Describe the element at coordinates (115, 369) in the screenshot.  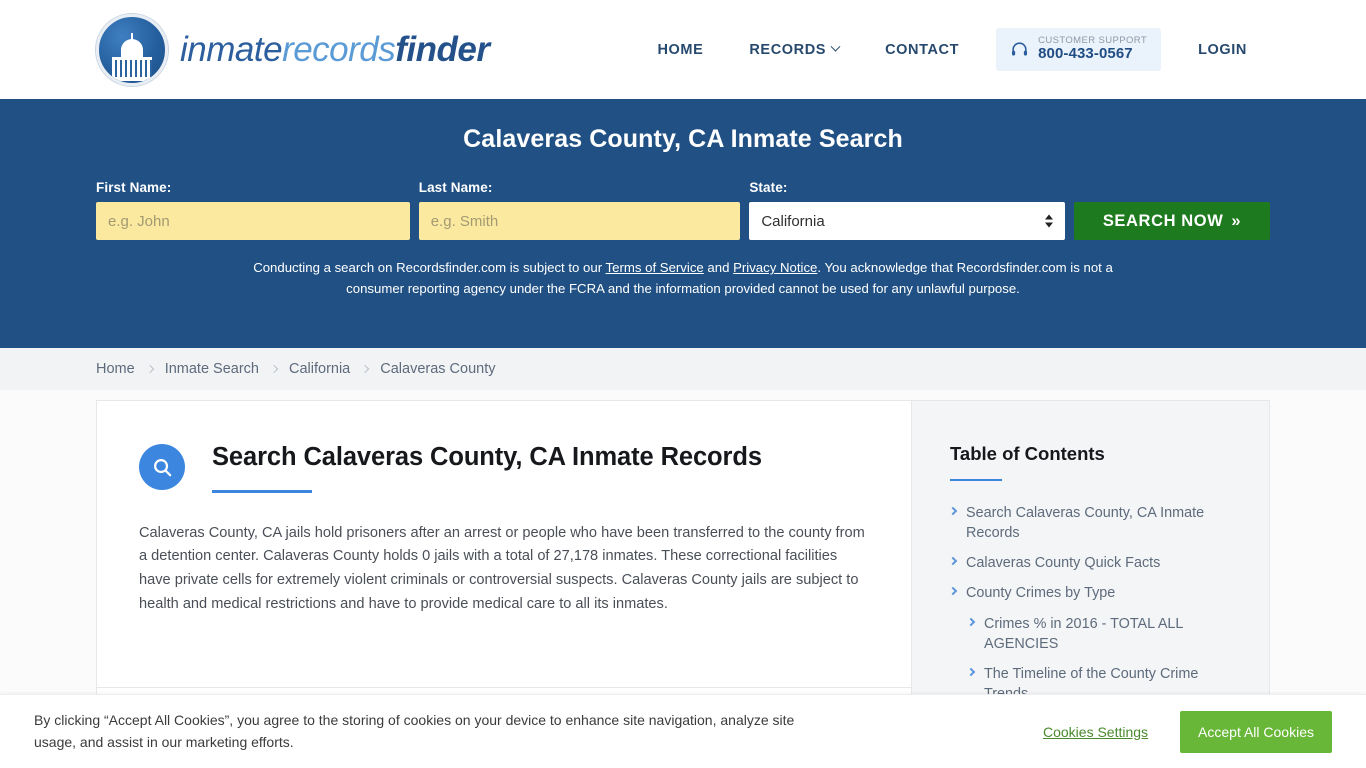
I see `breadcrumb-item-home: Home` at that location.